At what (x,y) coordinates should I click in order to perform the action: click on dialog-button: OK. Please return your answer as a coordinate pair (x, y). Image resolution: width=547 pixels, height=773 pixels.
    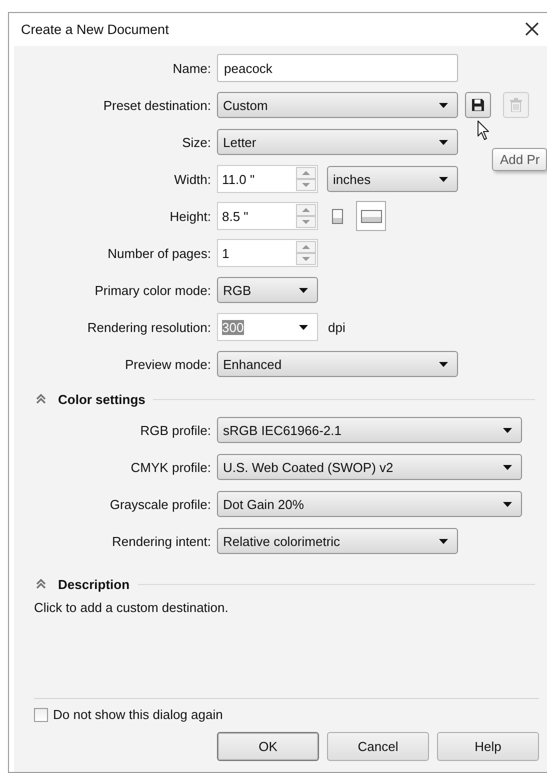
    Looking at the image, I should click on (268, 746).